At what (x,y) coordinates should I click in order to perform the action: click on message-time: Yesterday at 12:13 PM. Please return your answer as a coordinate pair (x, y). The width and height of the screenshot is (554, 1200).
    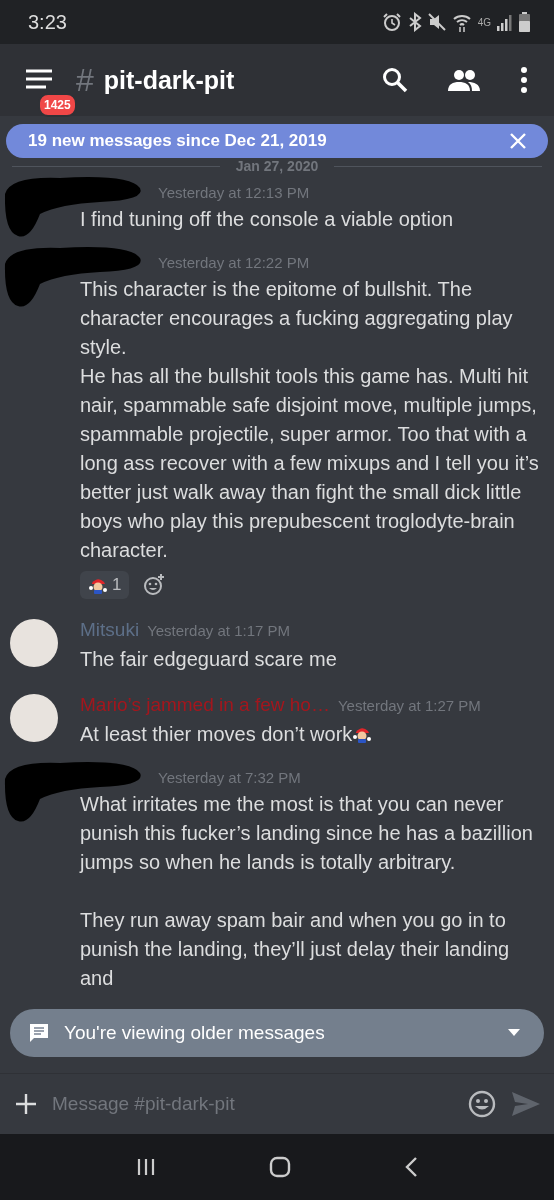
    Looking at the image, I should click on (234, 192).